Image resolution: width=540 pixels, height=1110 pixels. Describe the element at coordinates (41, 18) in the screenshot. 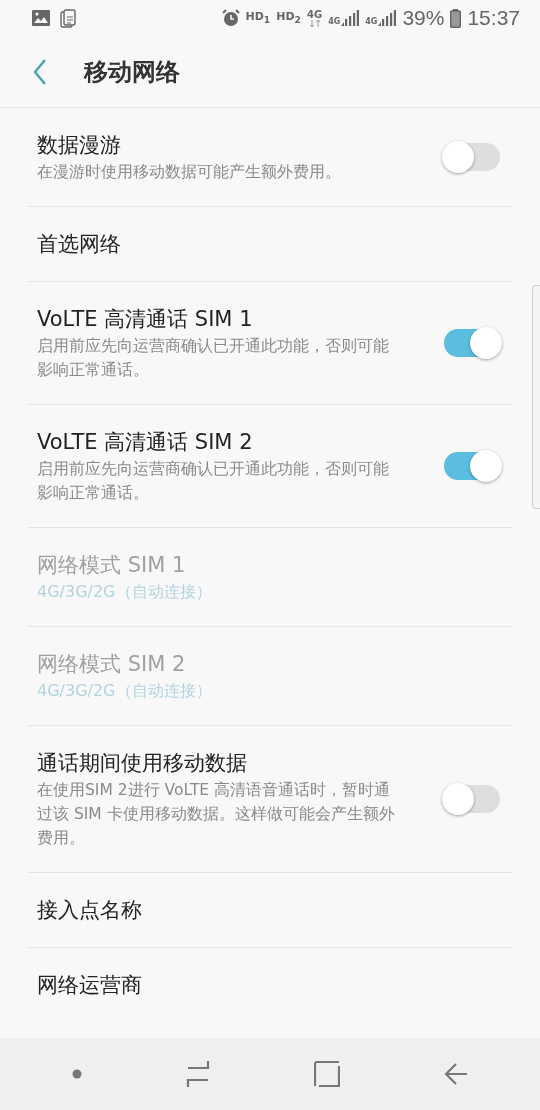

I see `image-icon` at that location.